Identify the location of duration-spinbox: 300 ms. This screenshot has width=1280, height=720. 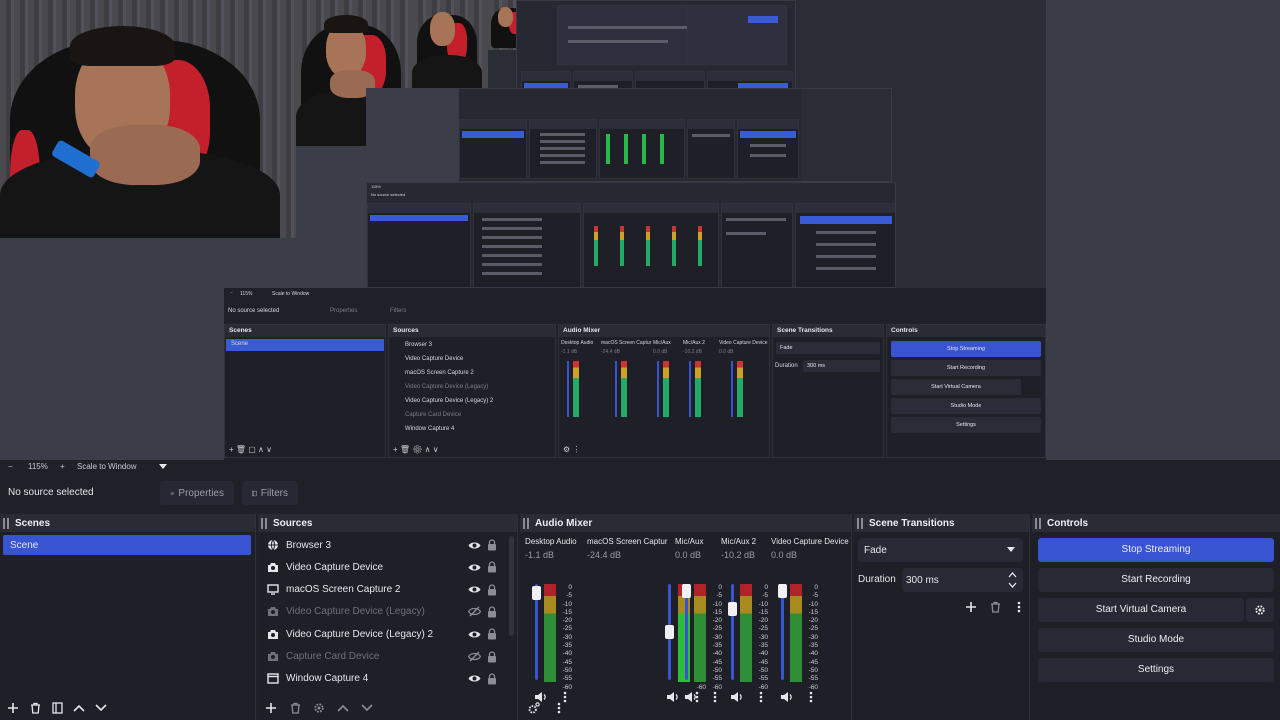
(962, 580).